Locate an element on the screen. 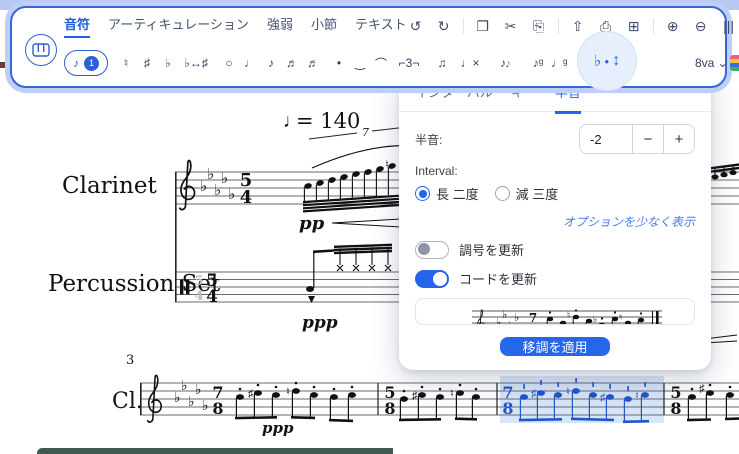 The width and height of the screenshot is (739, 454). piano-panel-button is located at coordinates (41, 50).